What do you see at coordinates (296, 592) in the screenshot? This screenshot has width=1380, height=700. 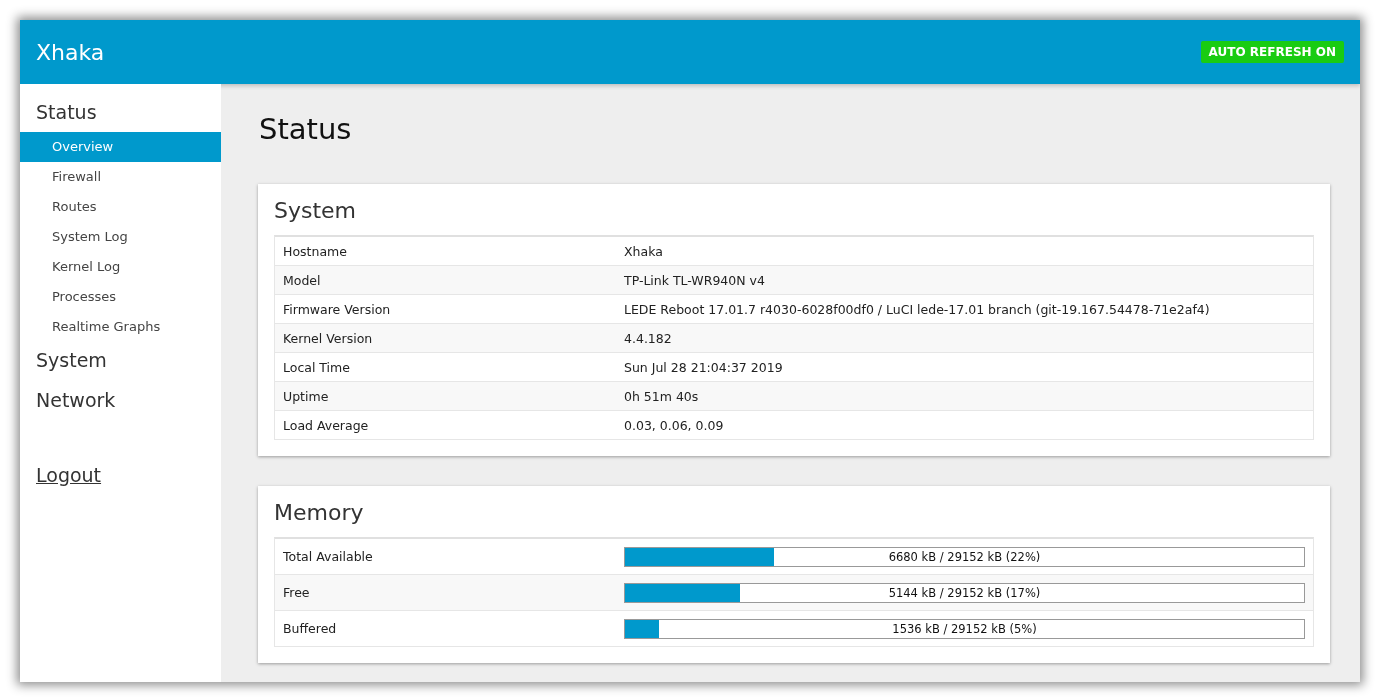 I see `table-cell-text: Free` at bounding box center [296, 592].